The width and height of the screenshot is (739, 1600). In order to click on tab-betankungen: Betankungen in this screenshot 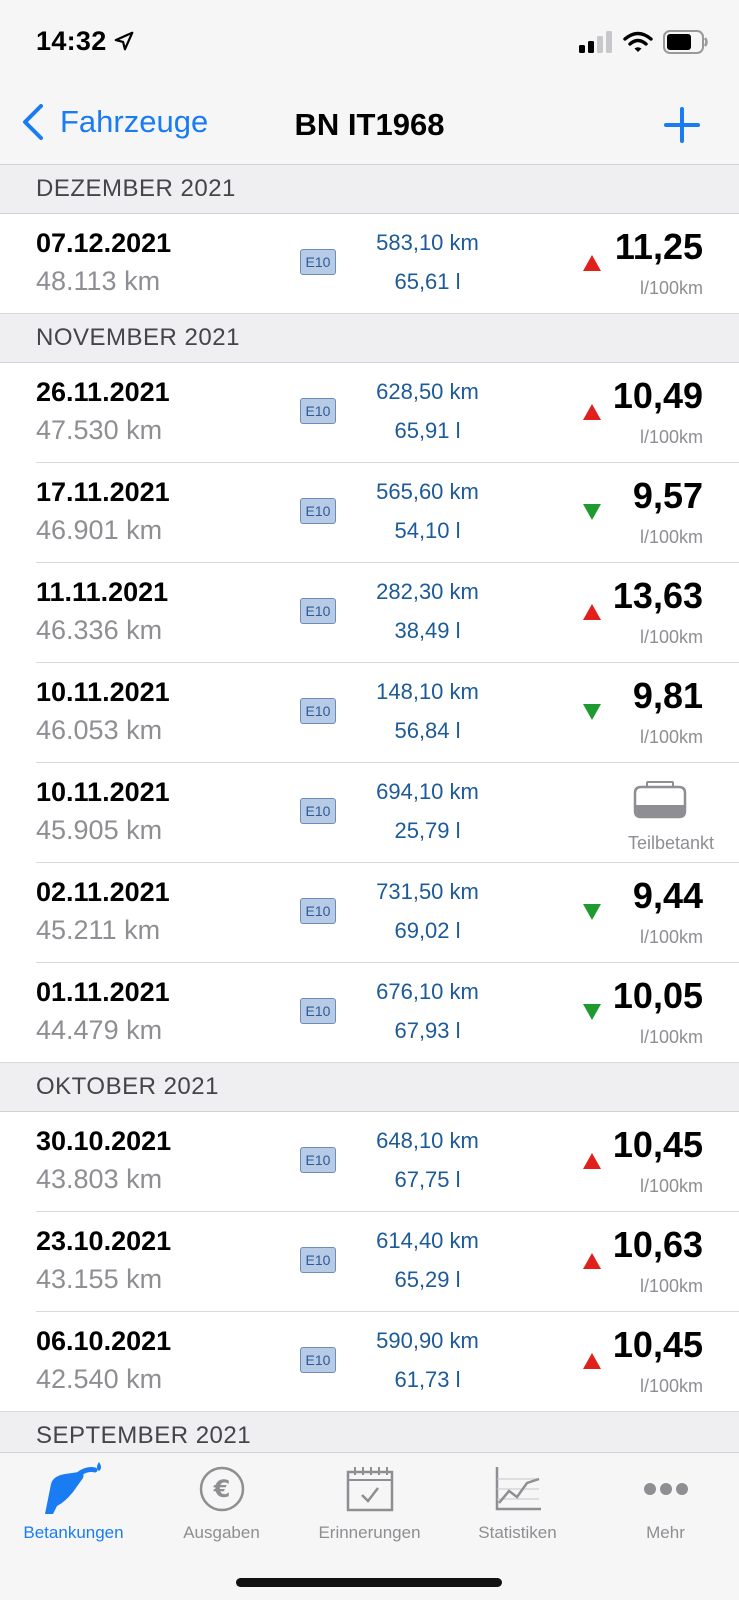, I will do `click(73, 1502)`.